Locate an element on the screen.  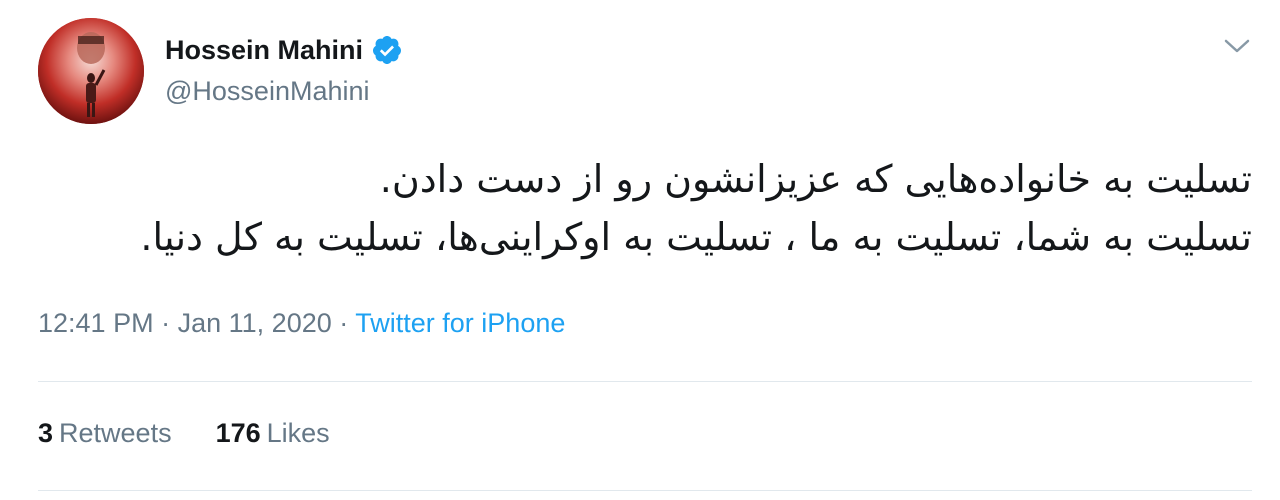
author-name-row: Hossein Mahini is located at coordinates (284, 50).